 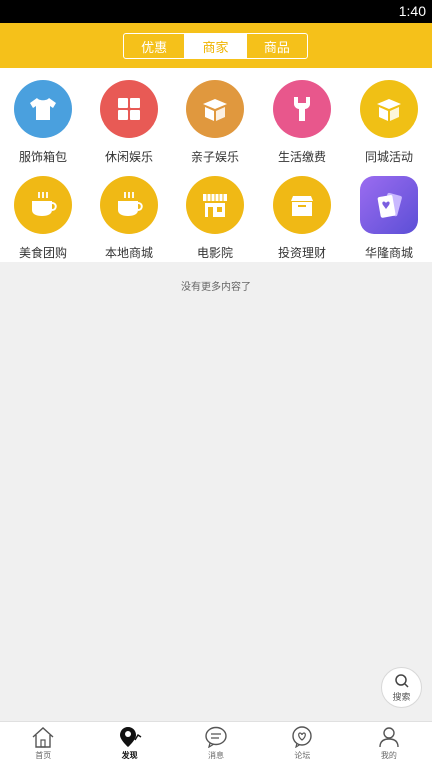 I want to click on category-cinema: 电影院, so click(x=215, y=212).